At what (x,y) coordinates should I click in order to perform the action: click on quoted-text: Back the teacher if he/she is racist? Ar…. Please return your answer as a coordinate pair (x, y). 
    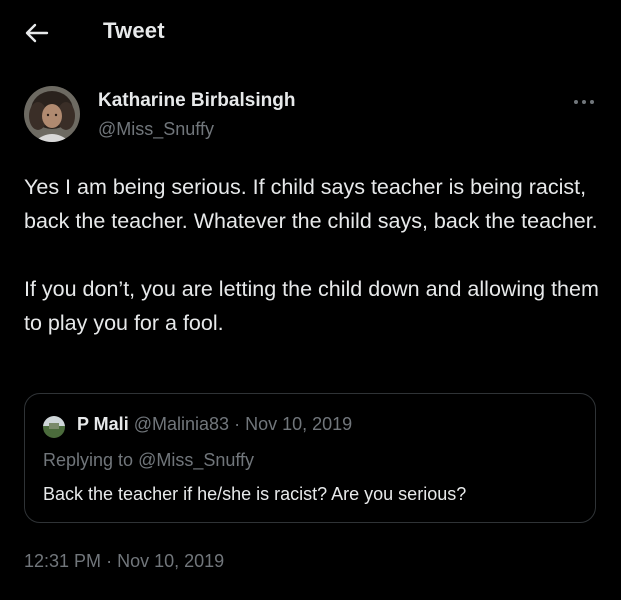
    Looking at the image, I should click on (255, 494).